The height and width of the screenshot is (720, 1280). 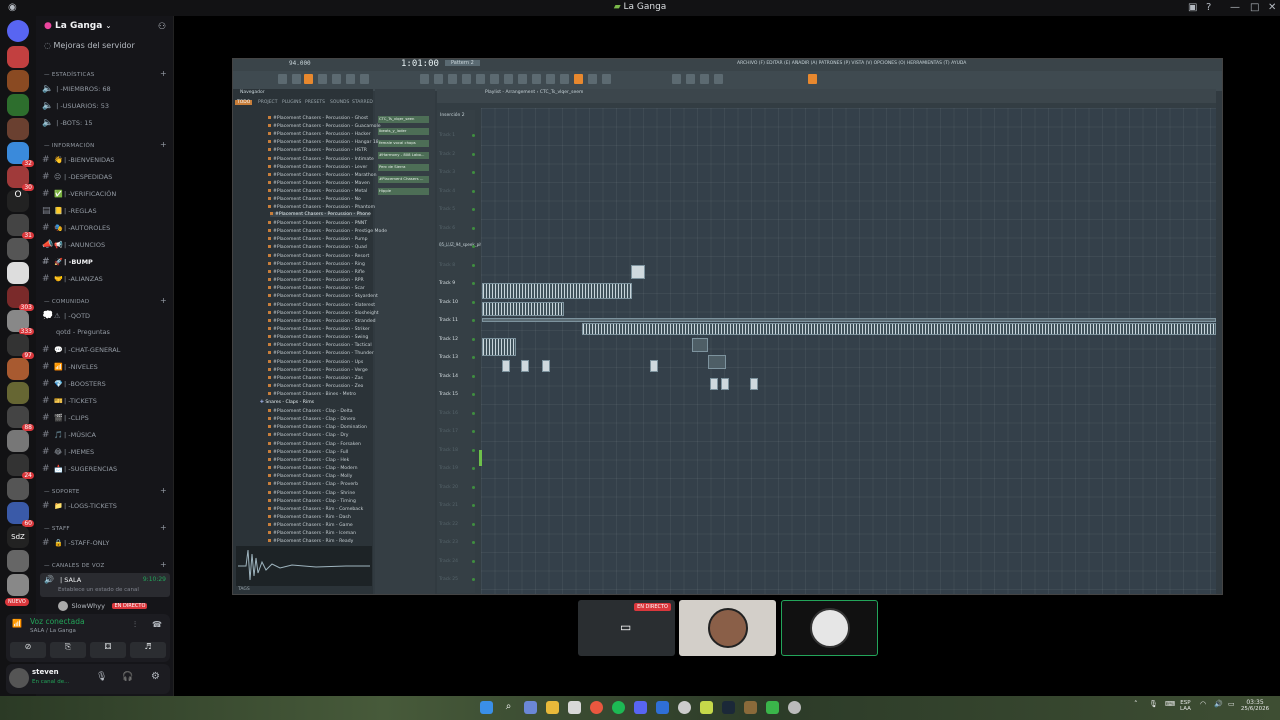 What do you see at coordinates (1153, 704) in the screenshot?
I see `mic-tray-icon: 🎙` at bounding box center [1153, 704].